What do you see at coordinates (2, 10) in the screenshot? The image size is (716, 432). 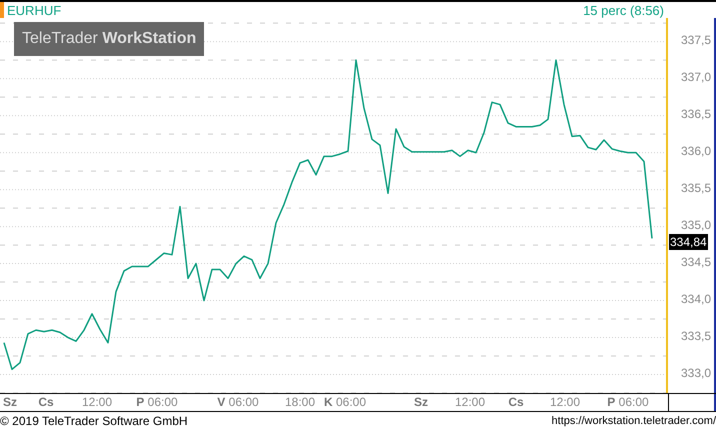 I see `symbol-marker` at bounding box center [2, 10].